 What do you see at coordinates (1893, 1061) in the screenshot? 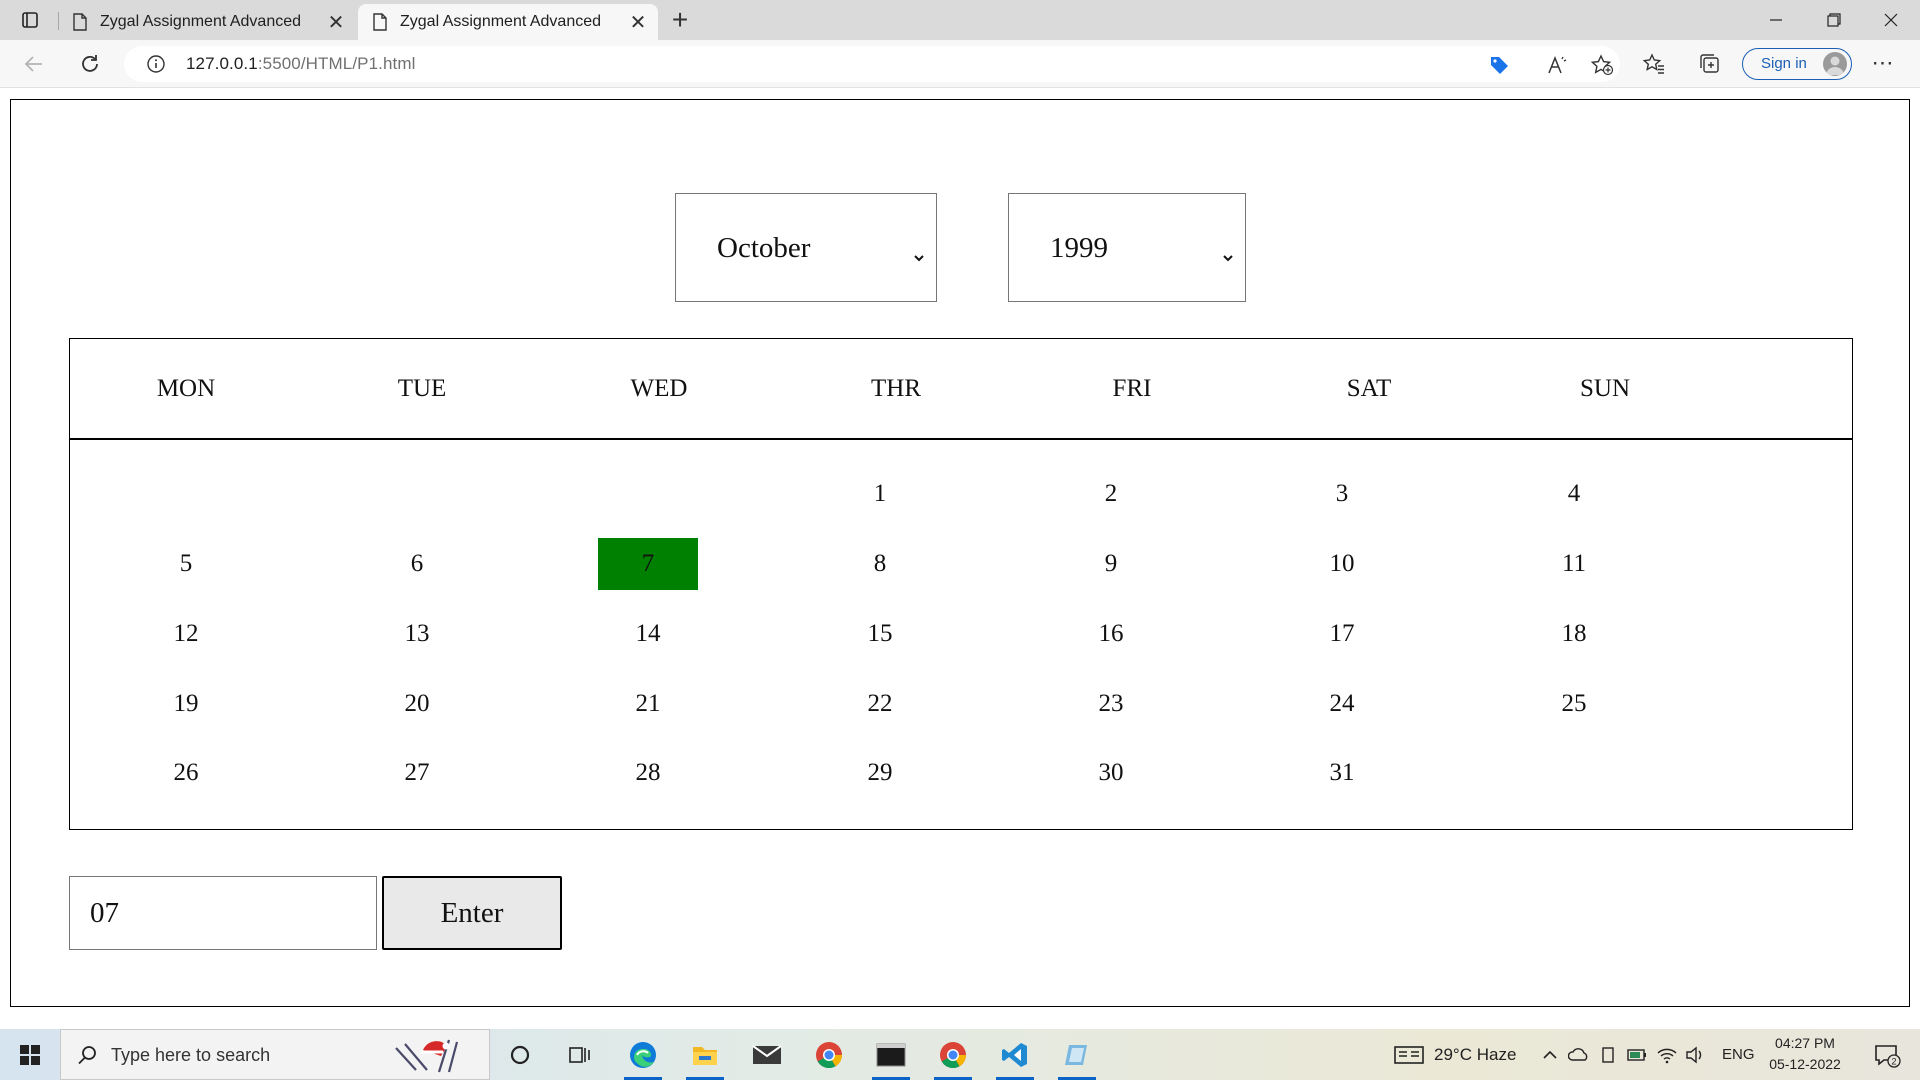
I see `notification-count: 2` at bounding box center [1893, 1061].